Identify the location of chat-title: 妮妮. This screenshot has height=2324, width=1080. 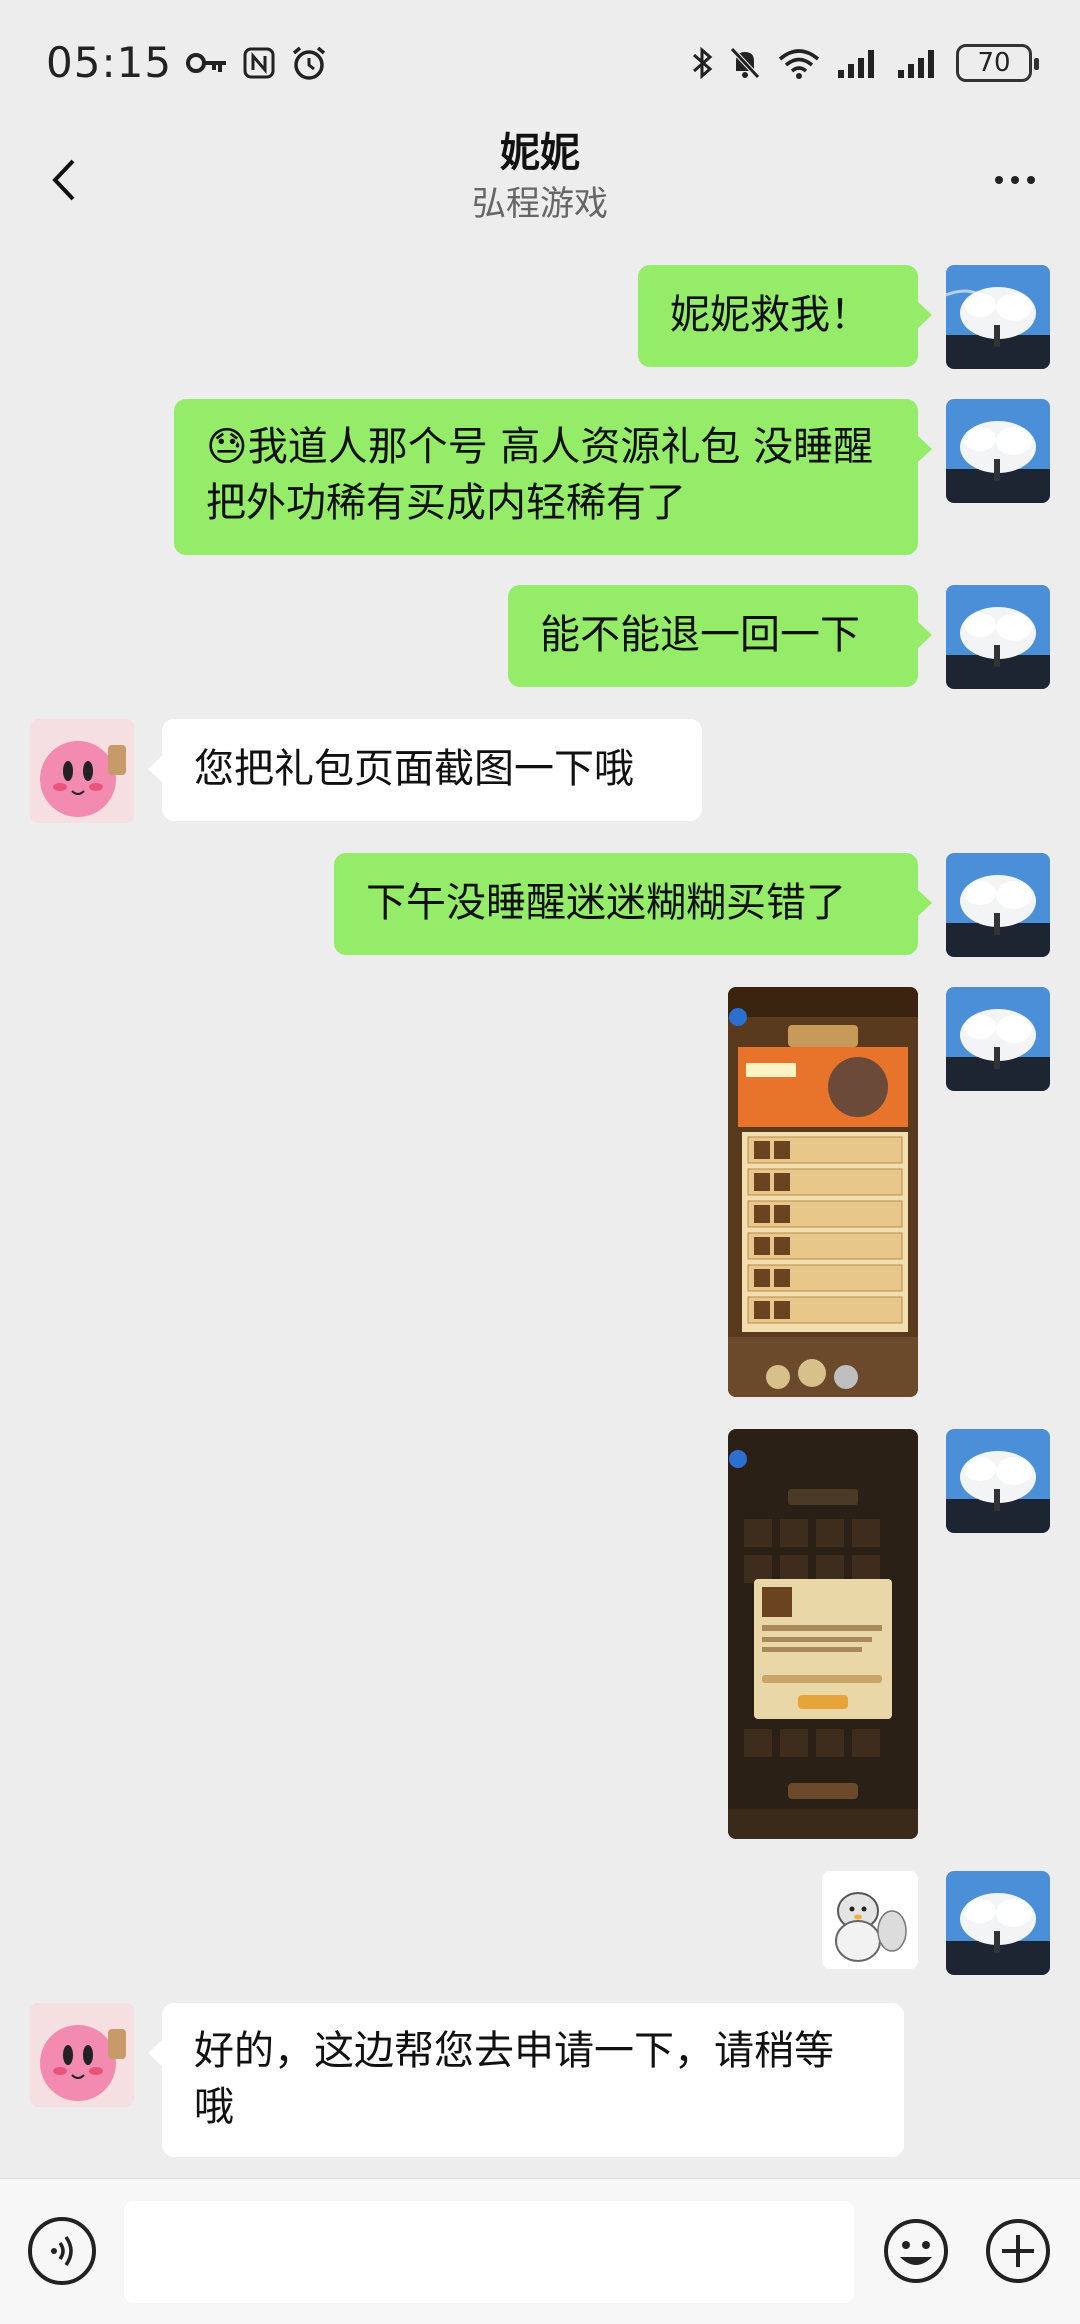
(540, 153).